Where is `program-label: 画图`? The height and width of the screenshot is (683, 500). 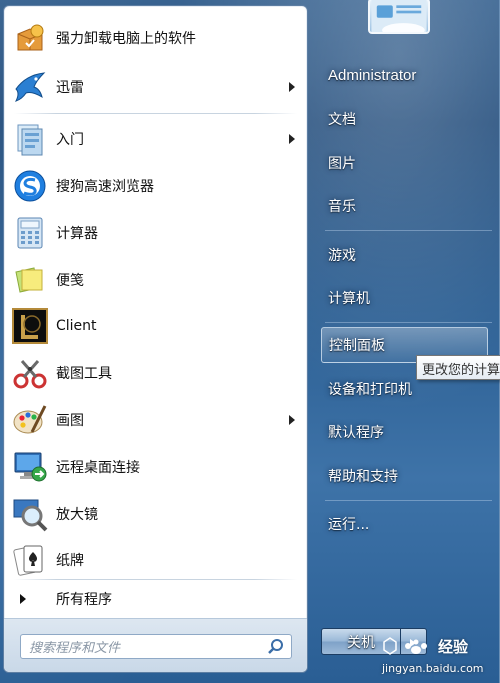
program-label: 画图 is located at coordinates (70, 420).